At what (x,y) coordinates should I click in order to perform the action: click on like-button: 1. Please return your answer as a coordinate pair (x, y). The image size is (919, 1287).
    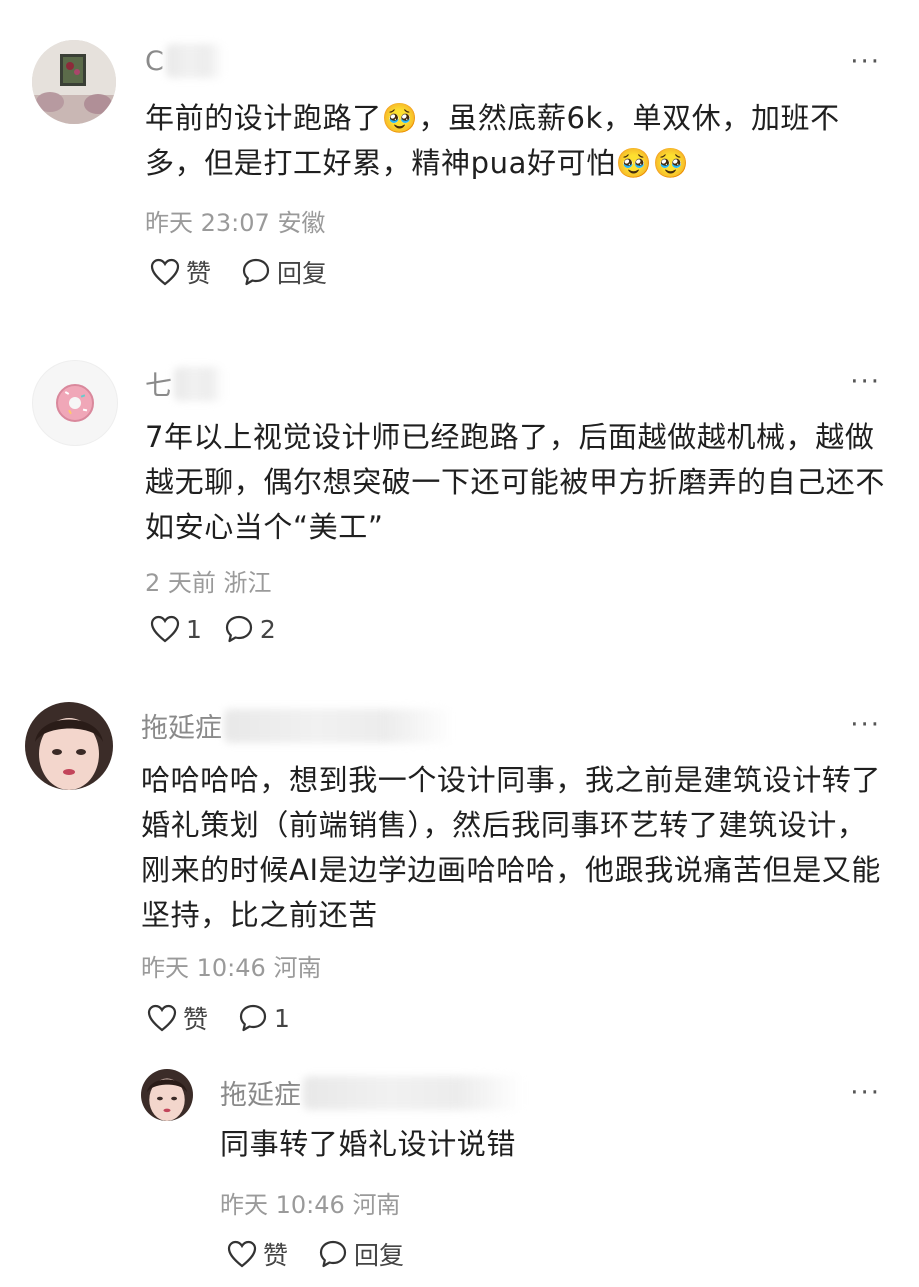
    Looking at the image, I should click on (176, 629).